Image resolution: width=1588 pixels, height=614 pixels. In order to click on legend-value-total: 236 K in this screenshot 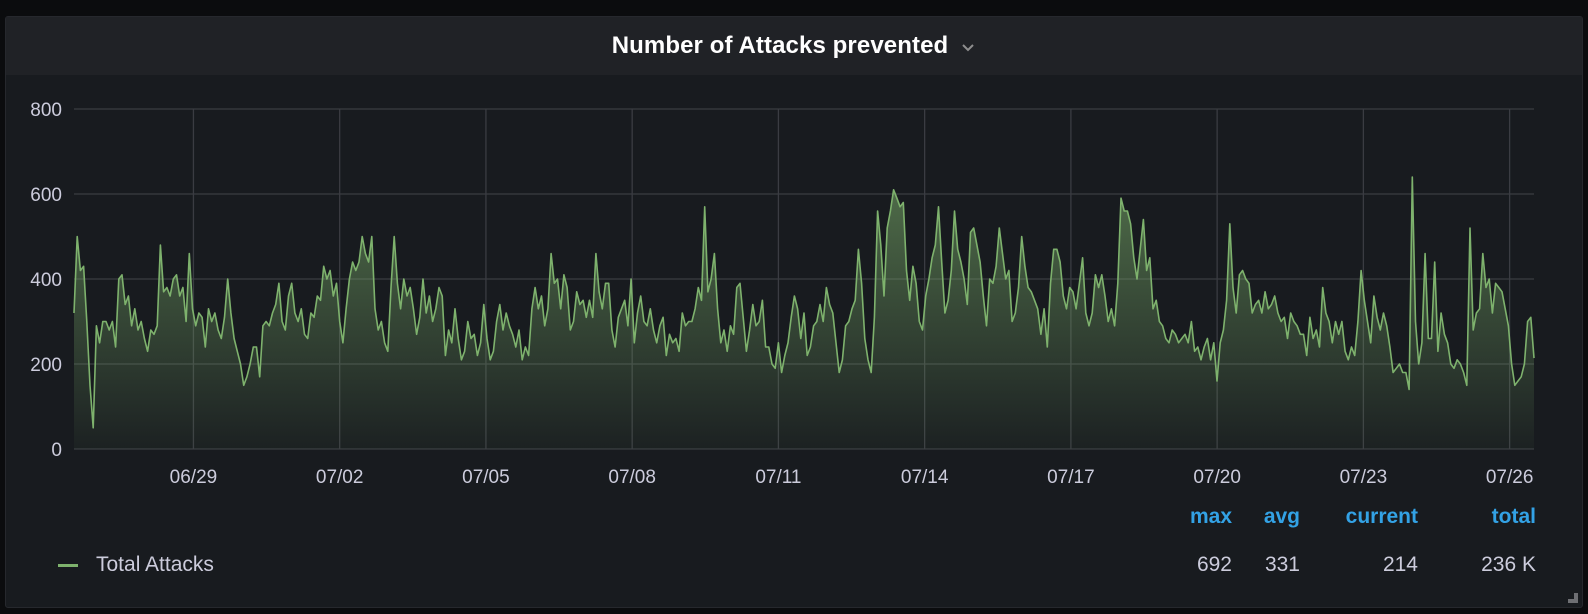, I will do `click(1508, 564)`.